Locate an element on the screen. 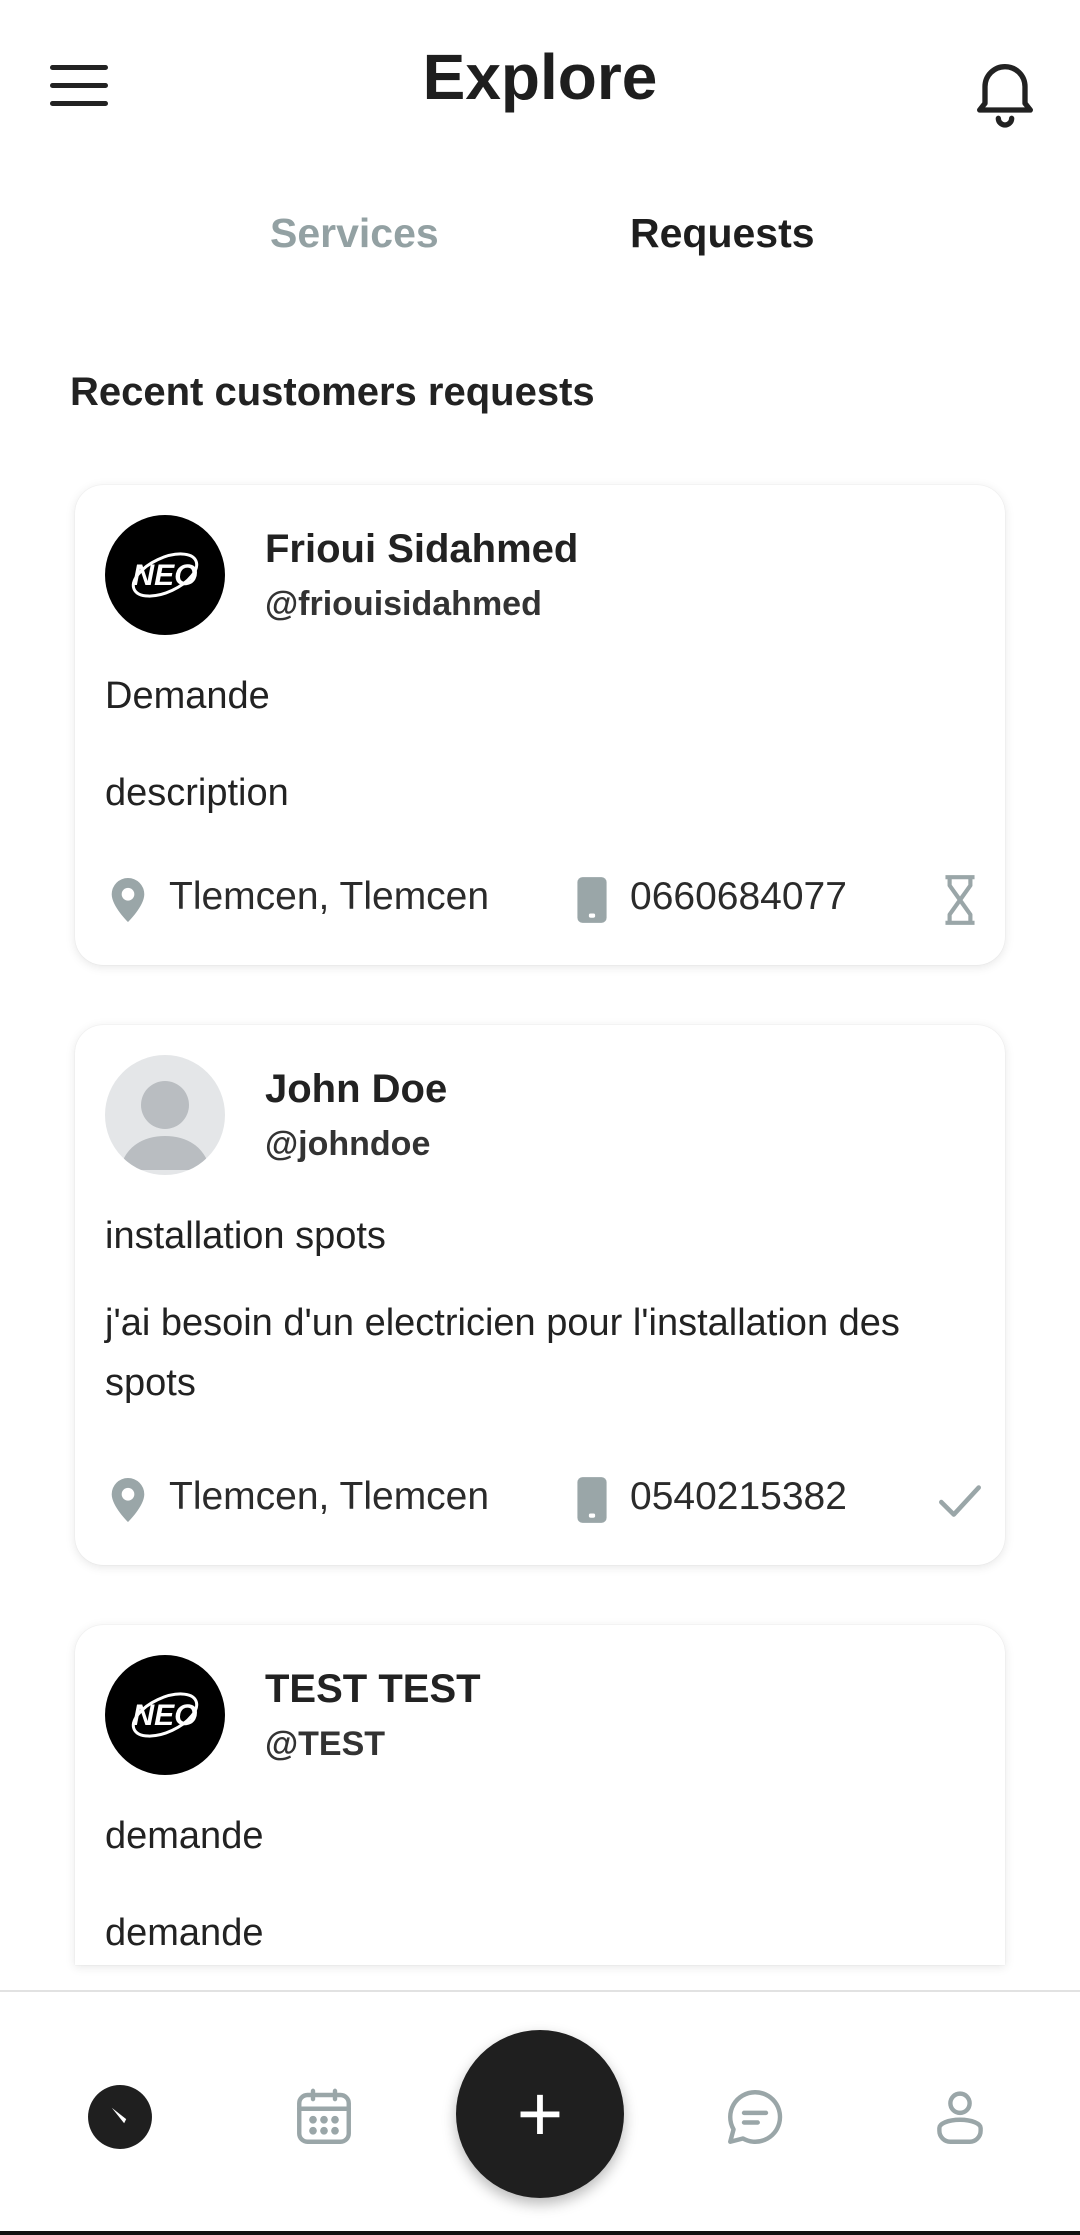  tab-requests: Requests is located at coordinates (722, 233).